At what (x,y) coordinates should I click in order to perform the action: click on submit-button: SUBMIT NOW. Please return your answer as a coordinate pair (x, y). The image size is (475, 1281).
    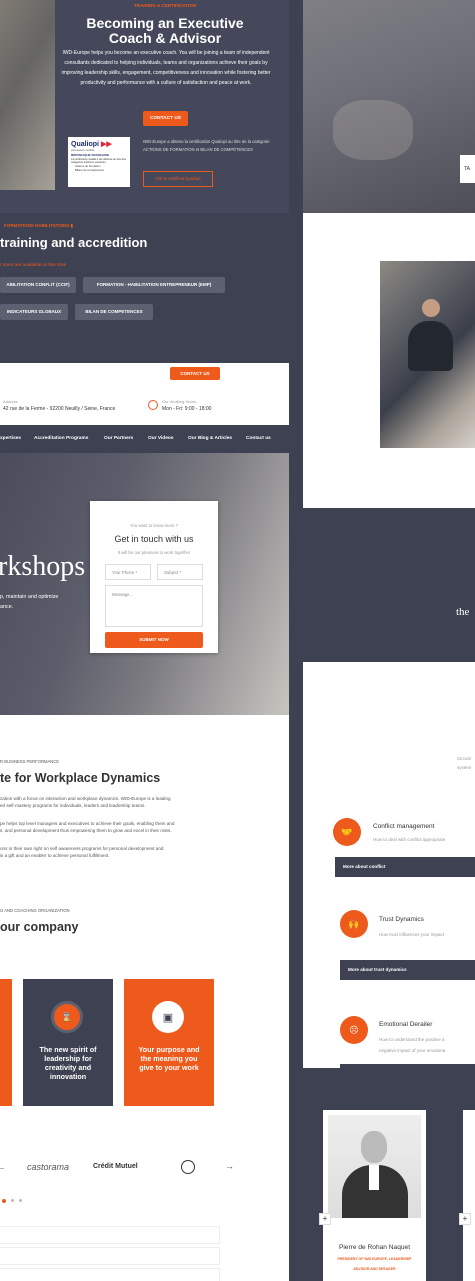
    Looking at the image, I should click on (154, 640).